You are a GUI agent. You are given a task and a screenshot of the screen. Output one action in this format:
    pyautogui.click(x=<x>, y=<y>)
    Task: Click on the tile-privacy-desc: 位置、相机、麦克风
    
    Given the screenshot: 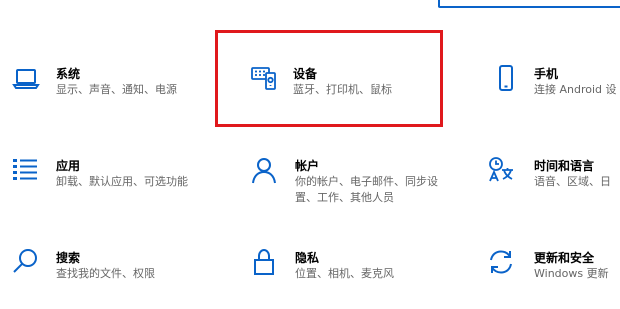 What is the action you would take?
    pyautogui.click(x=344, y=273)
    